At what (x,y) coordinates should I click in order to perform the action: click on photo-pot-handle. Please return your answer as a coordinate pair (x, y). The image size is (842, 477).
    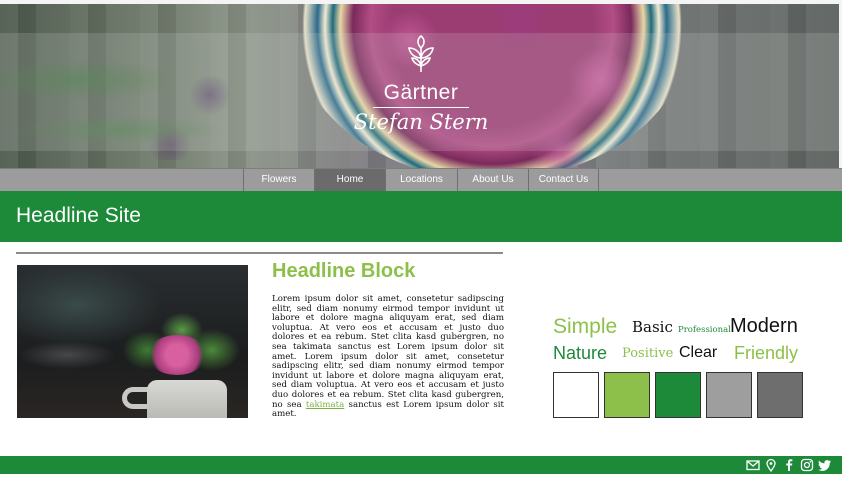
    Looking at the image, I should click on (136, 398).